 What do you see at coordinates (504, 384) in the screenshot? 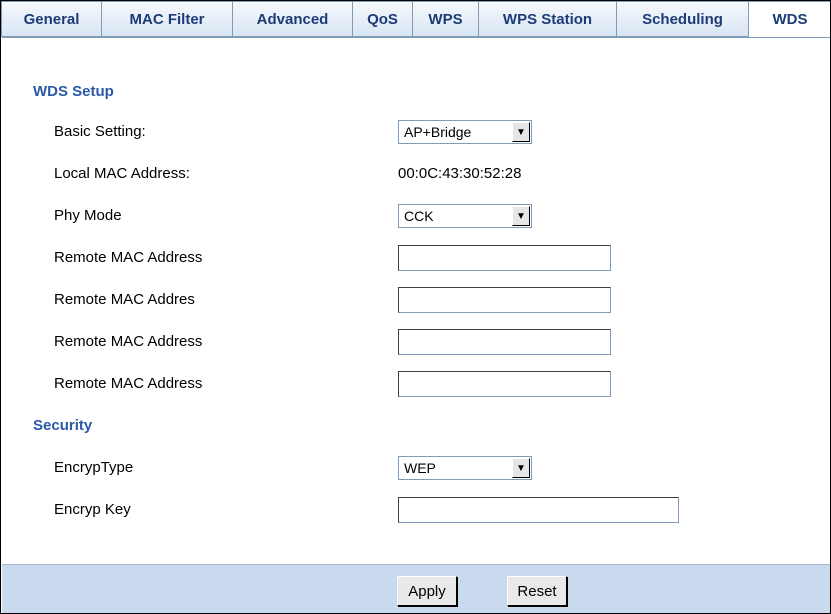
I see `remote-mac-4-input` at bounding box center [504, 384].